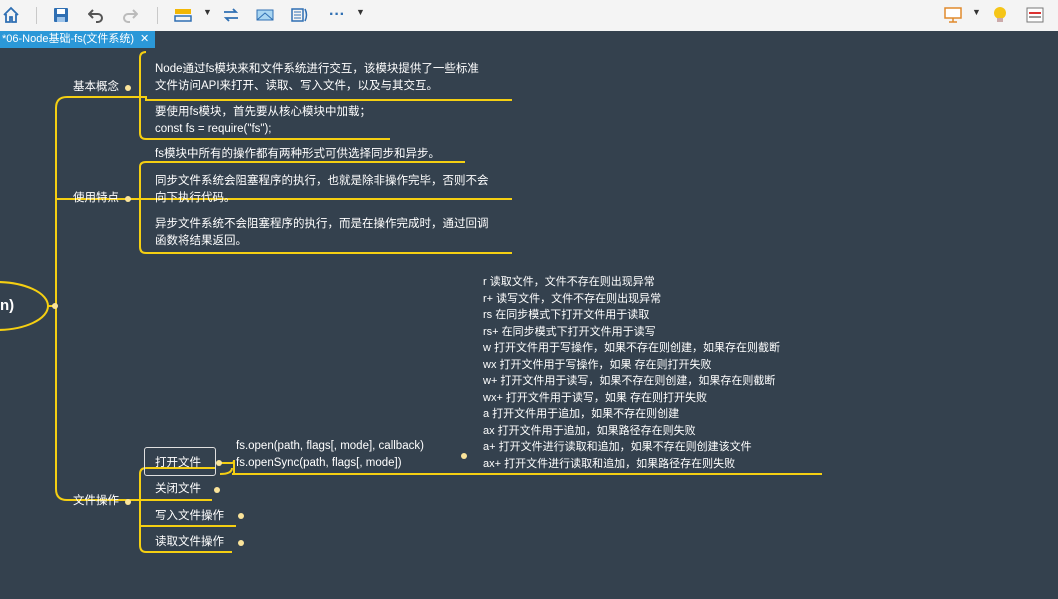 Image resolution: width=1058 pixels, height=599 pixels. Describe the element at coordinates (300, 15) in the screenshot. I see `summary-icon` at that location.